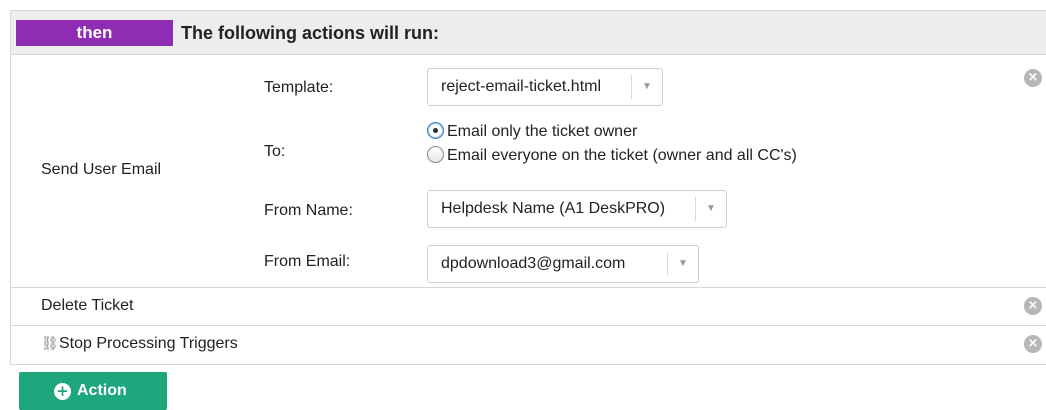 The image size is (1046, 410). What do you see at coordinates (308, 210) in the screenshot?
I see `from-name-label: From Name:` at bounding box center [308, 210].